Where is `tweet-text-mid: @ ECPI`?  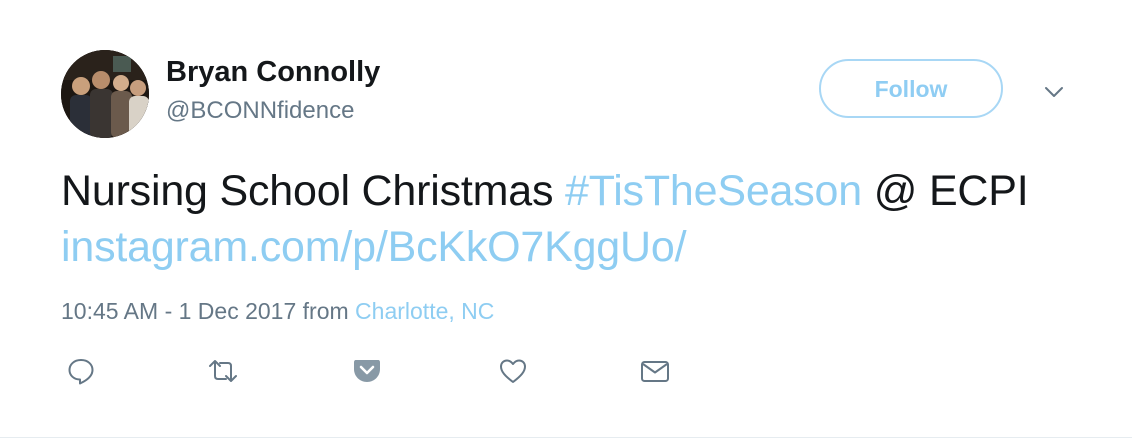 tweet-text-mid: @ ECPI is located at coordinates (945, 191).